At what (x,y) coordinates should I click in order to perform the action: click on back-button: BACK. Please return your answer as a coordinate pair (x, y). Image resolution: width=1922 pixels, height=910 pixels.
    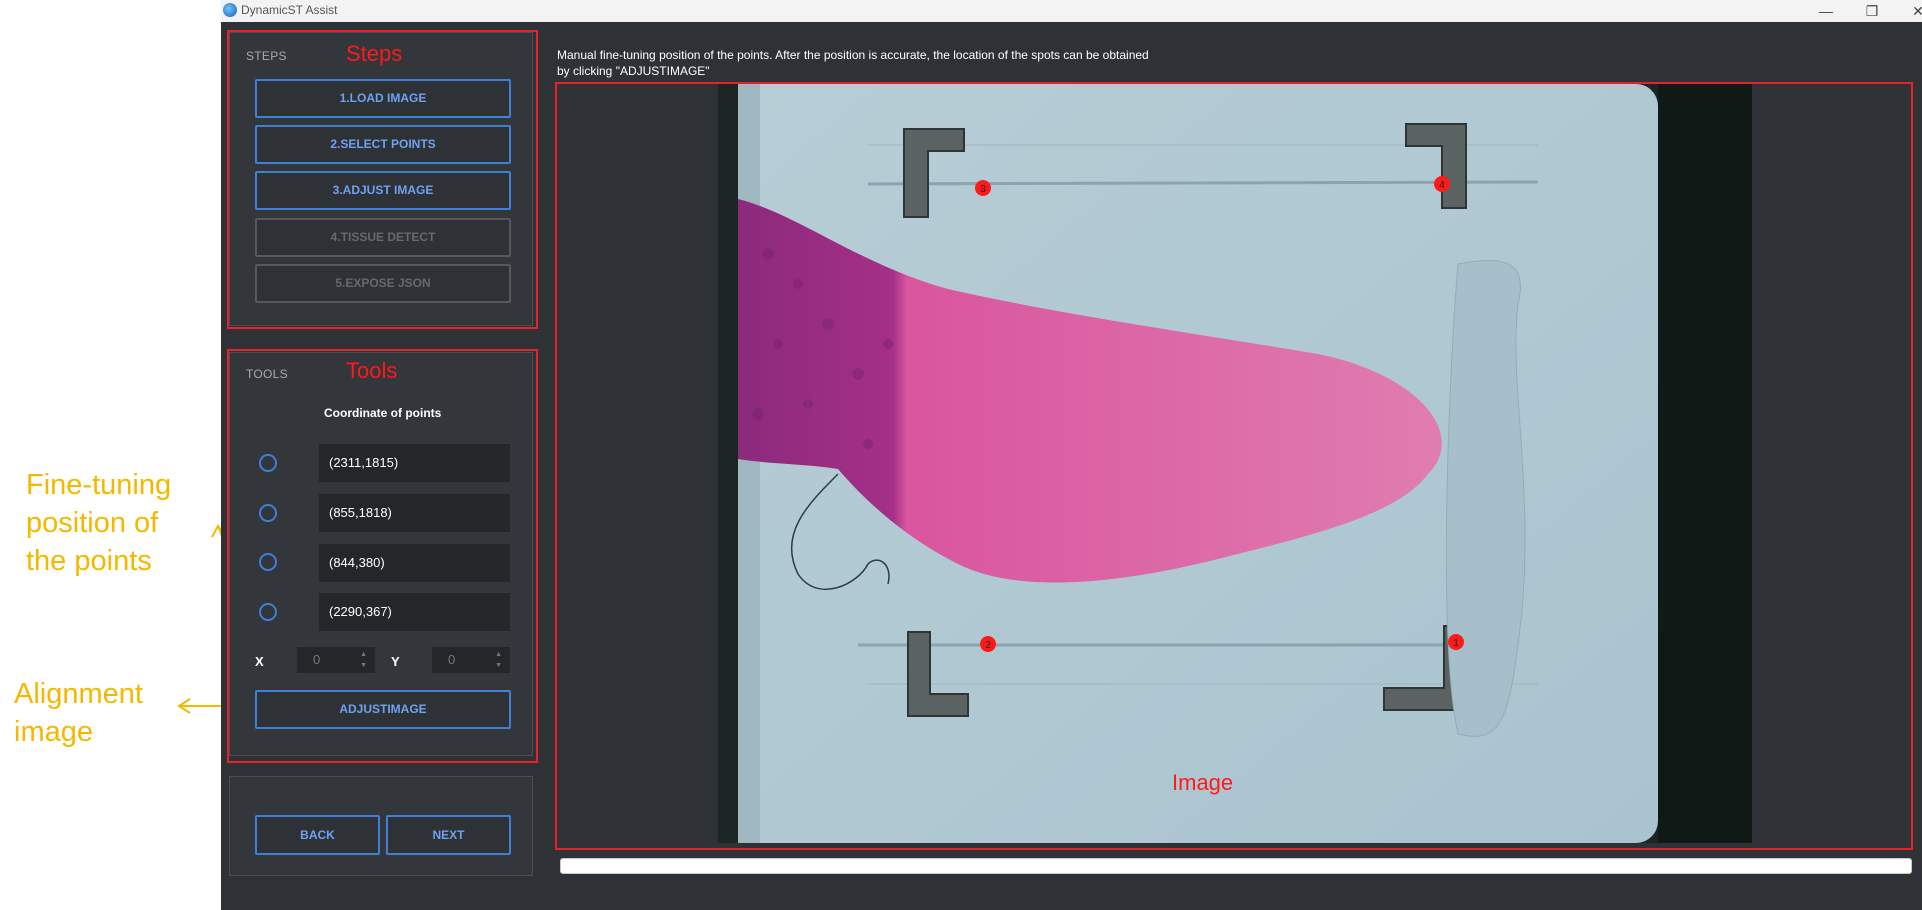
    Looking at the image, I should click on (317, 835).